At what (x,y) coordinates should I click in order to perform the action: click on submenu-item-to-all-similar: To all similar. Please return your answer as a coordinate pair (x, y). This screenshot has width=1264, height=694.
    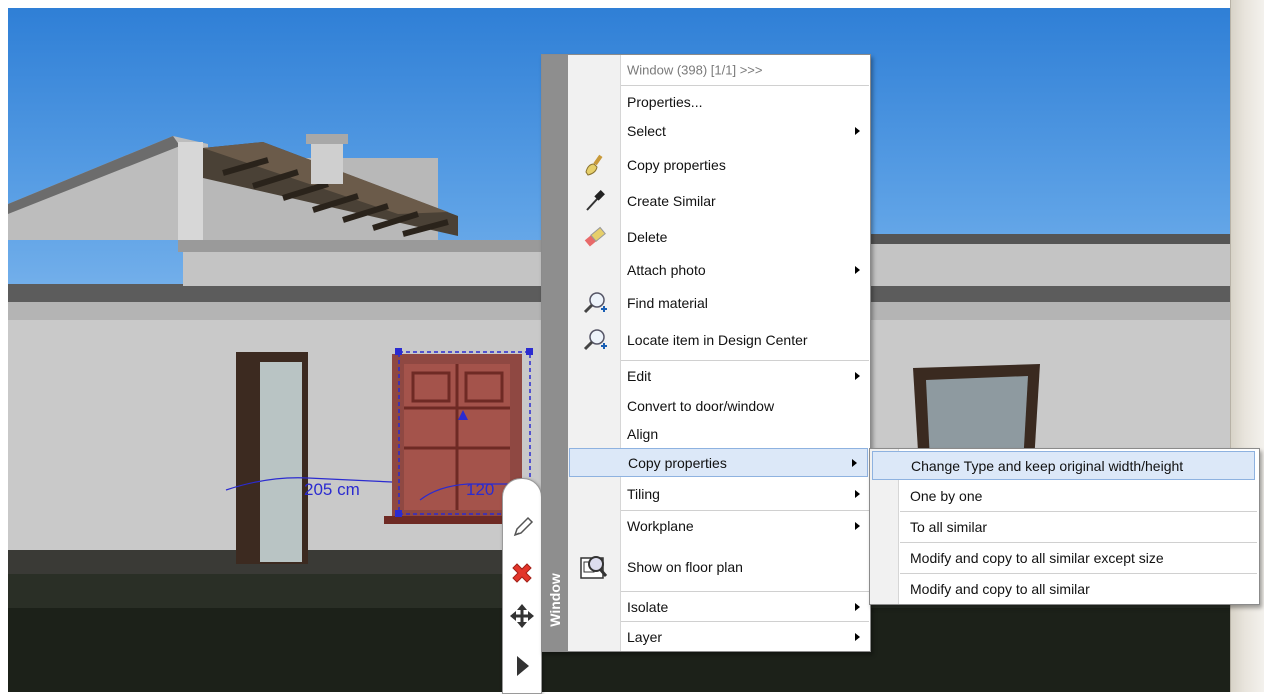
    Looking at the image, I should click on (1064, 526).